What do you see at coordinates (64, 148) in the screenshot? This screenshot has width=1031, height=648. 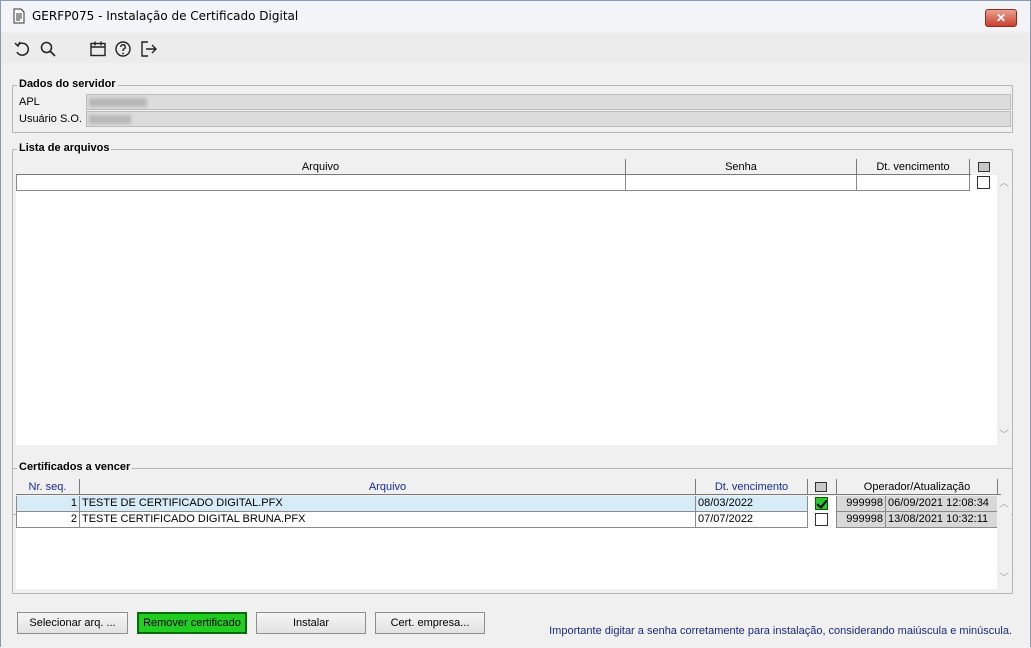 I see `files-legend: Lista de arquivos` at bounding box center [64, 148].